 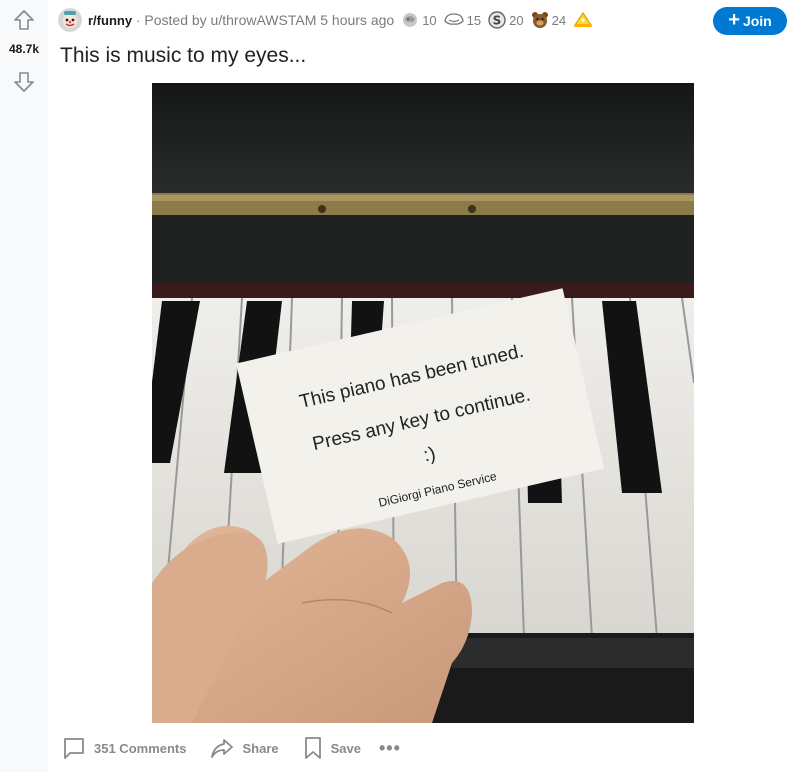 I want to click on more-options-icon: •••, so click(x=390, y=748).